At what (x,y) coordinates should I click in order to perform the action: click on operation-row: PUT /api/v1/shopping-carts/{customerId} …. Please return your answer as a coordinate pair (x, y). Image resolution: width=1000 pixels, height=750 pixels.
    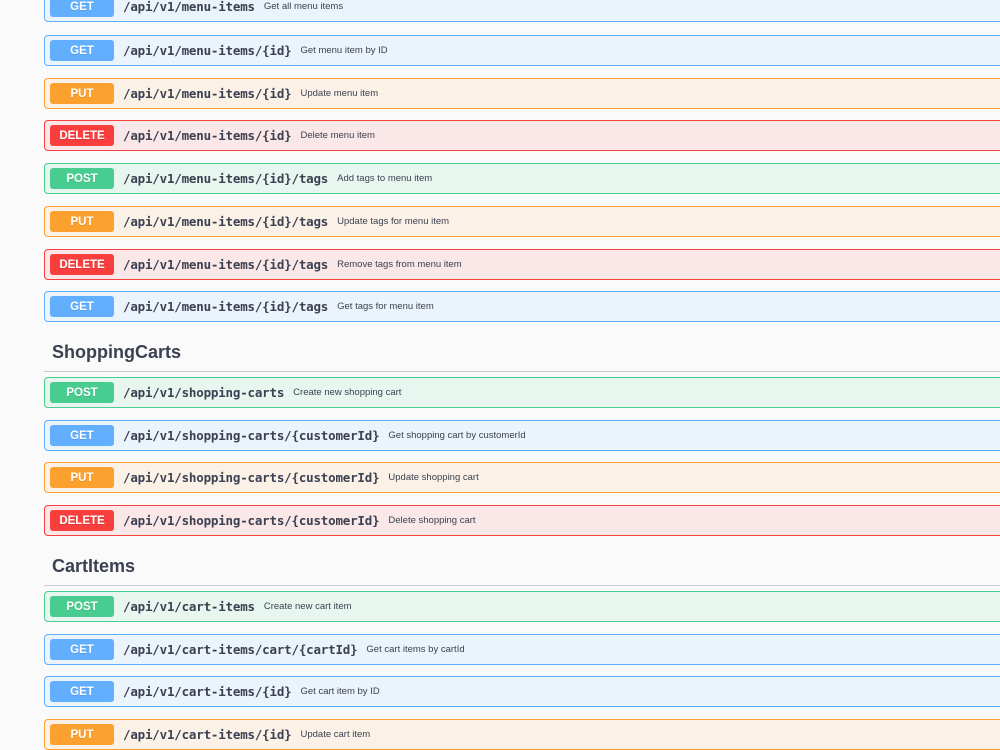
    Looking at the image, I should click on (522, 477).